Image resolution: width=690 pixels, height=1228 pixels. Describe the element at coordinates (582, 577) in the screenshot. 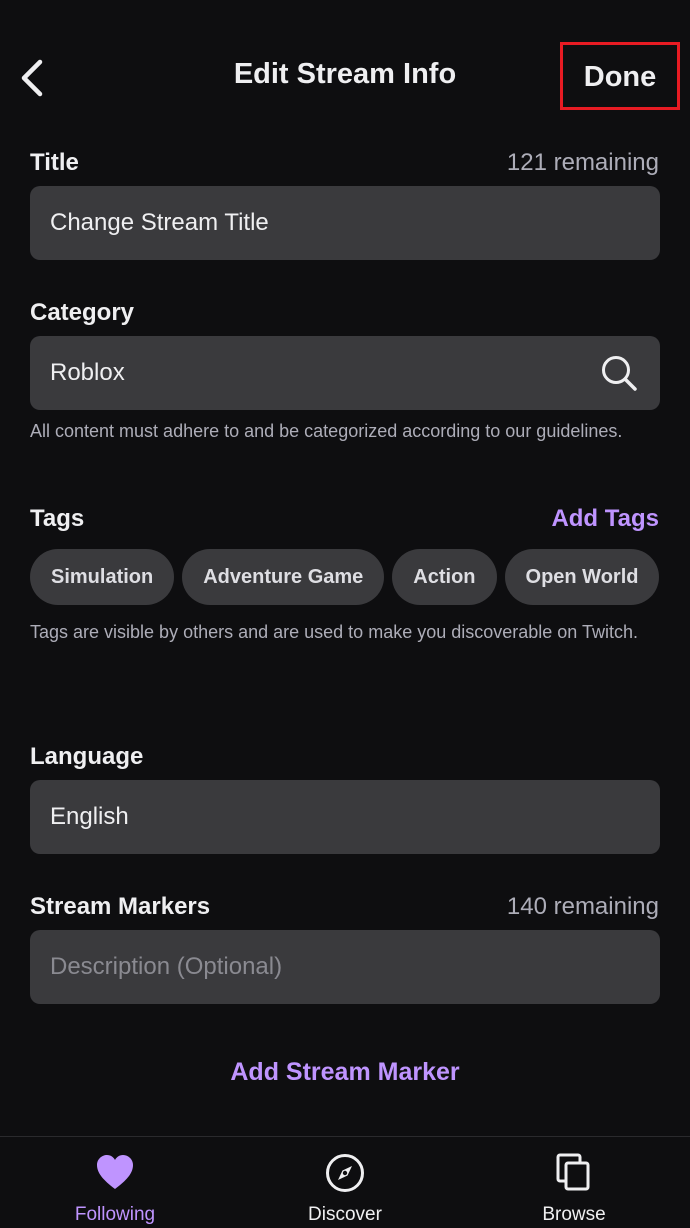

I see `tag-chip-open-world: Open World` at that location.